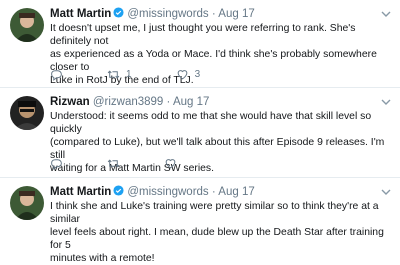  Describe the element at coordinates (197, 74) in the screenshot. I see `like-count: 3` at that location.